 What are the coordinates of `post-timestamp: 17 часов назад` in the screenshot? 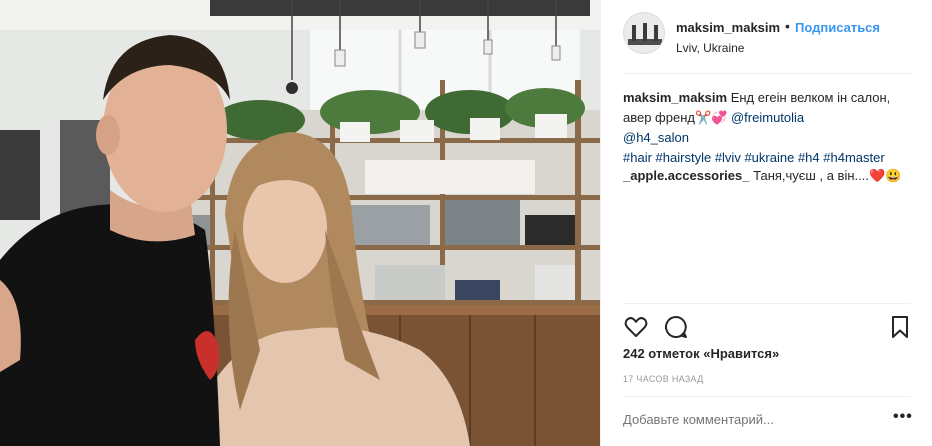 It's located at (663, 379).